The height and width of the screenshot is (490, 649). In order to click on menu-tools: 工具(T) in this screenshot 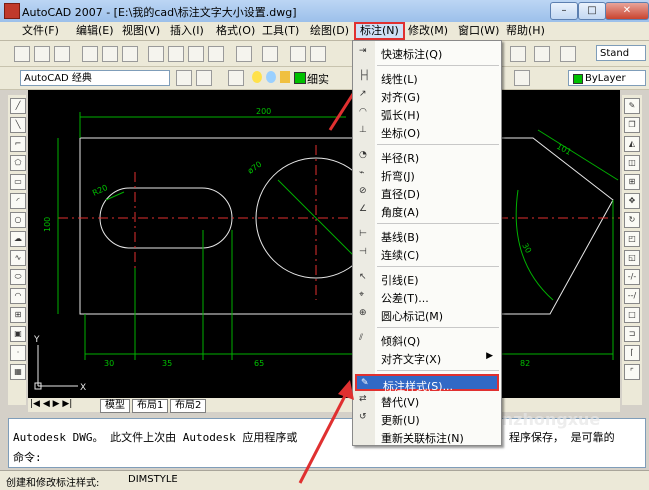, I will do `click(280, 31)`.